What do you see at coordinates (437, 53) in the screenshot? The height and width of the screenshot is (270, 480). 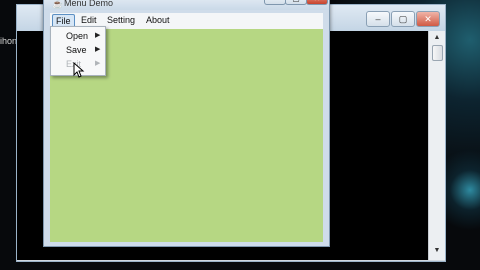 I see `scroll-thumb` at bounding box center [437, 53].